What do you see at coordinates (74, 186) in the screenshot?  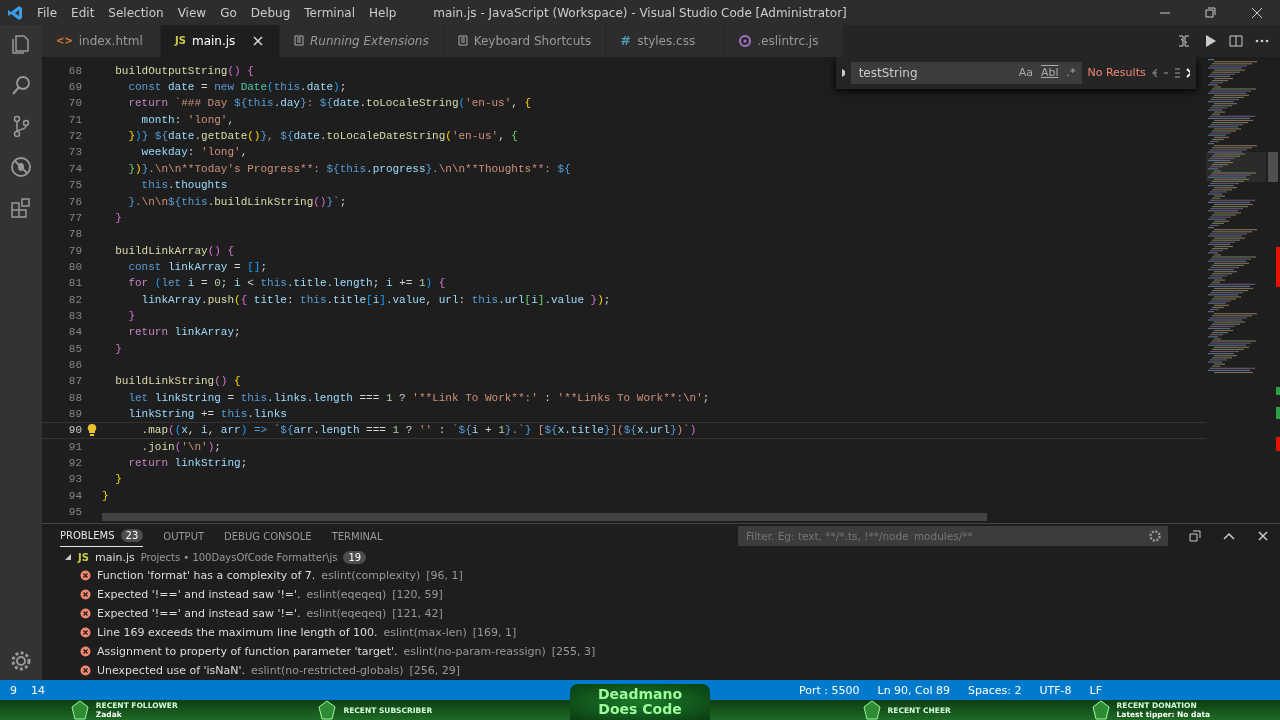 I see `line-number: 75` at bounding box center [74, 186].